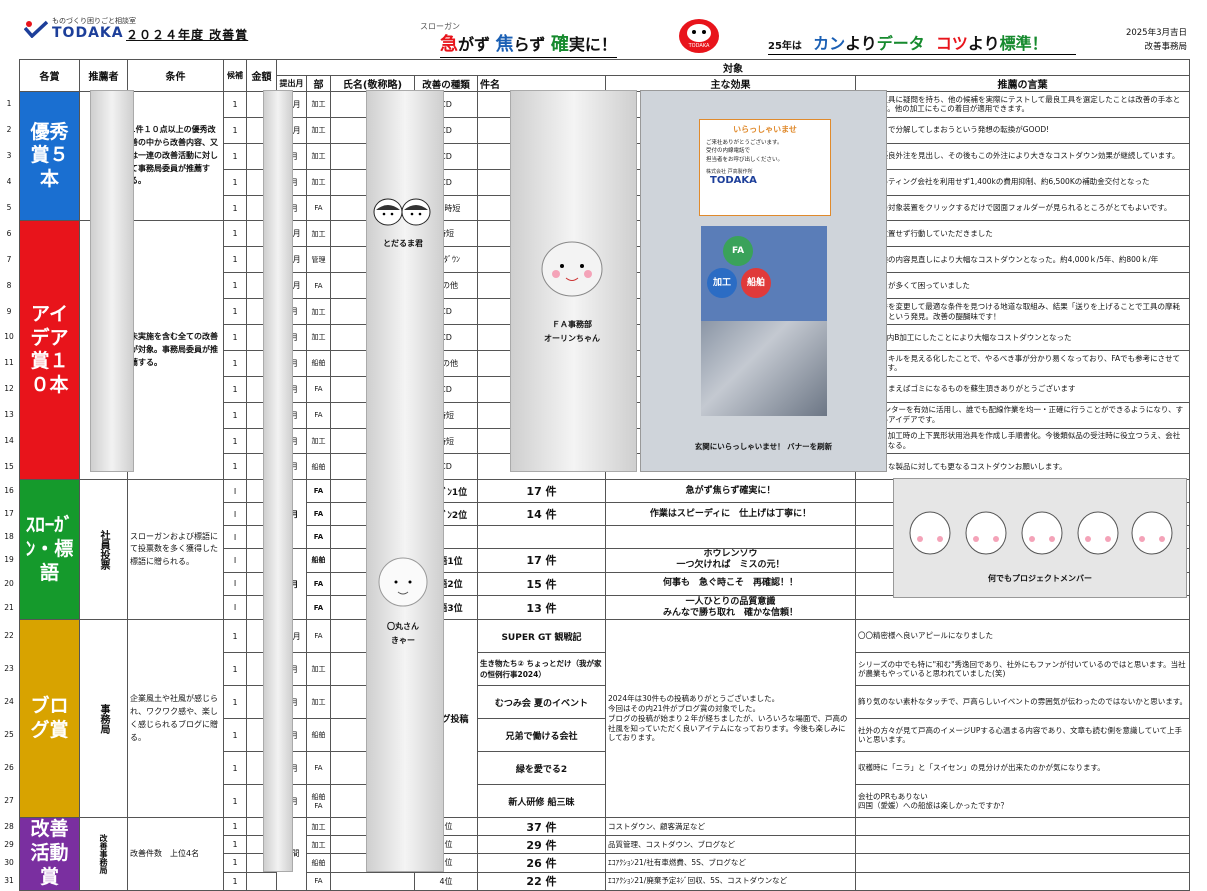 The image size is (1207, 891). Describe the element at coordinates (730, 827) in the screenshot. I see `effect-cell: コストダウン、顧客満足など` at that location.